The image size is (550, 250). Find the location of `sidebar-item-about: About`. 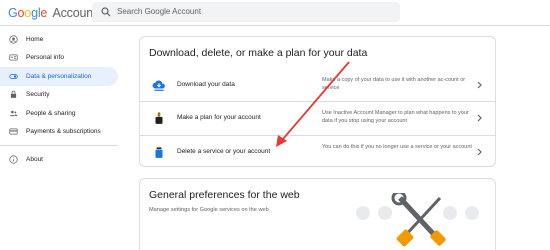

sidebar-item-about: About is located at coordinates (59, 159).